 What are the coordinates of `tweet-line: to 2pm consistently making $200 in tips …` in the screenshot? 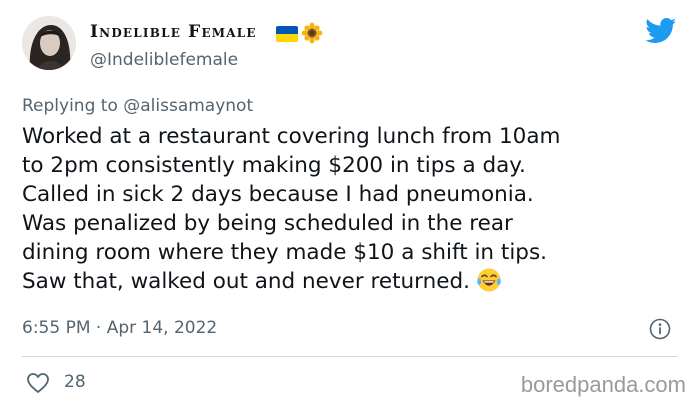 It's located at (274, 165).